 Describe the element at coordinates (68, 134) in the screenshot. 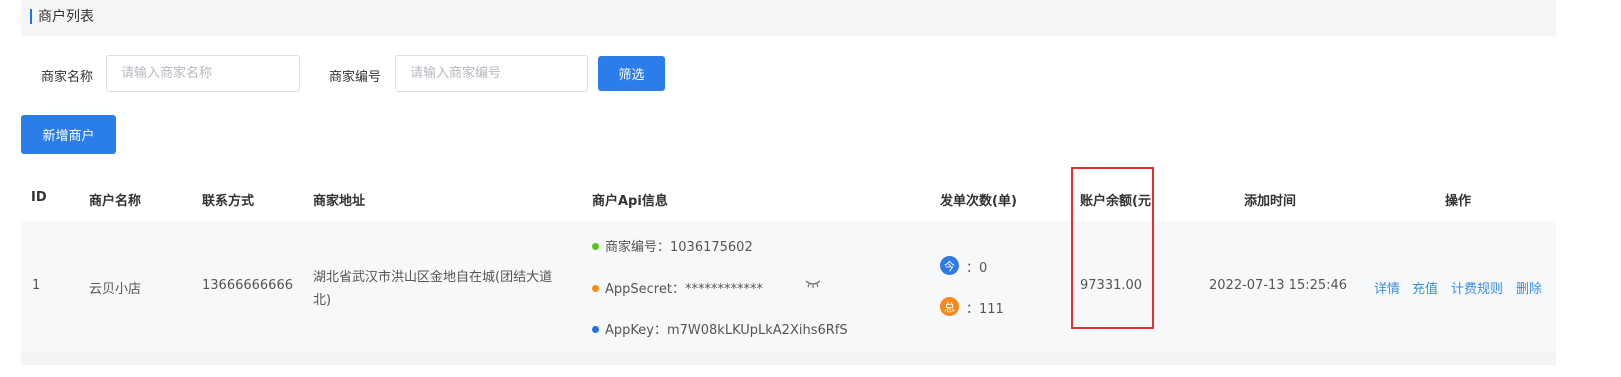

I see `add-merchant-button: 新增商户` at that location.